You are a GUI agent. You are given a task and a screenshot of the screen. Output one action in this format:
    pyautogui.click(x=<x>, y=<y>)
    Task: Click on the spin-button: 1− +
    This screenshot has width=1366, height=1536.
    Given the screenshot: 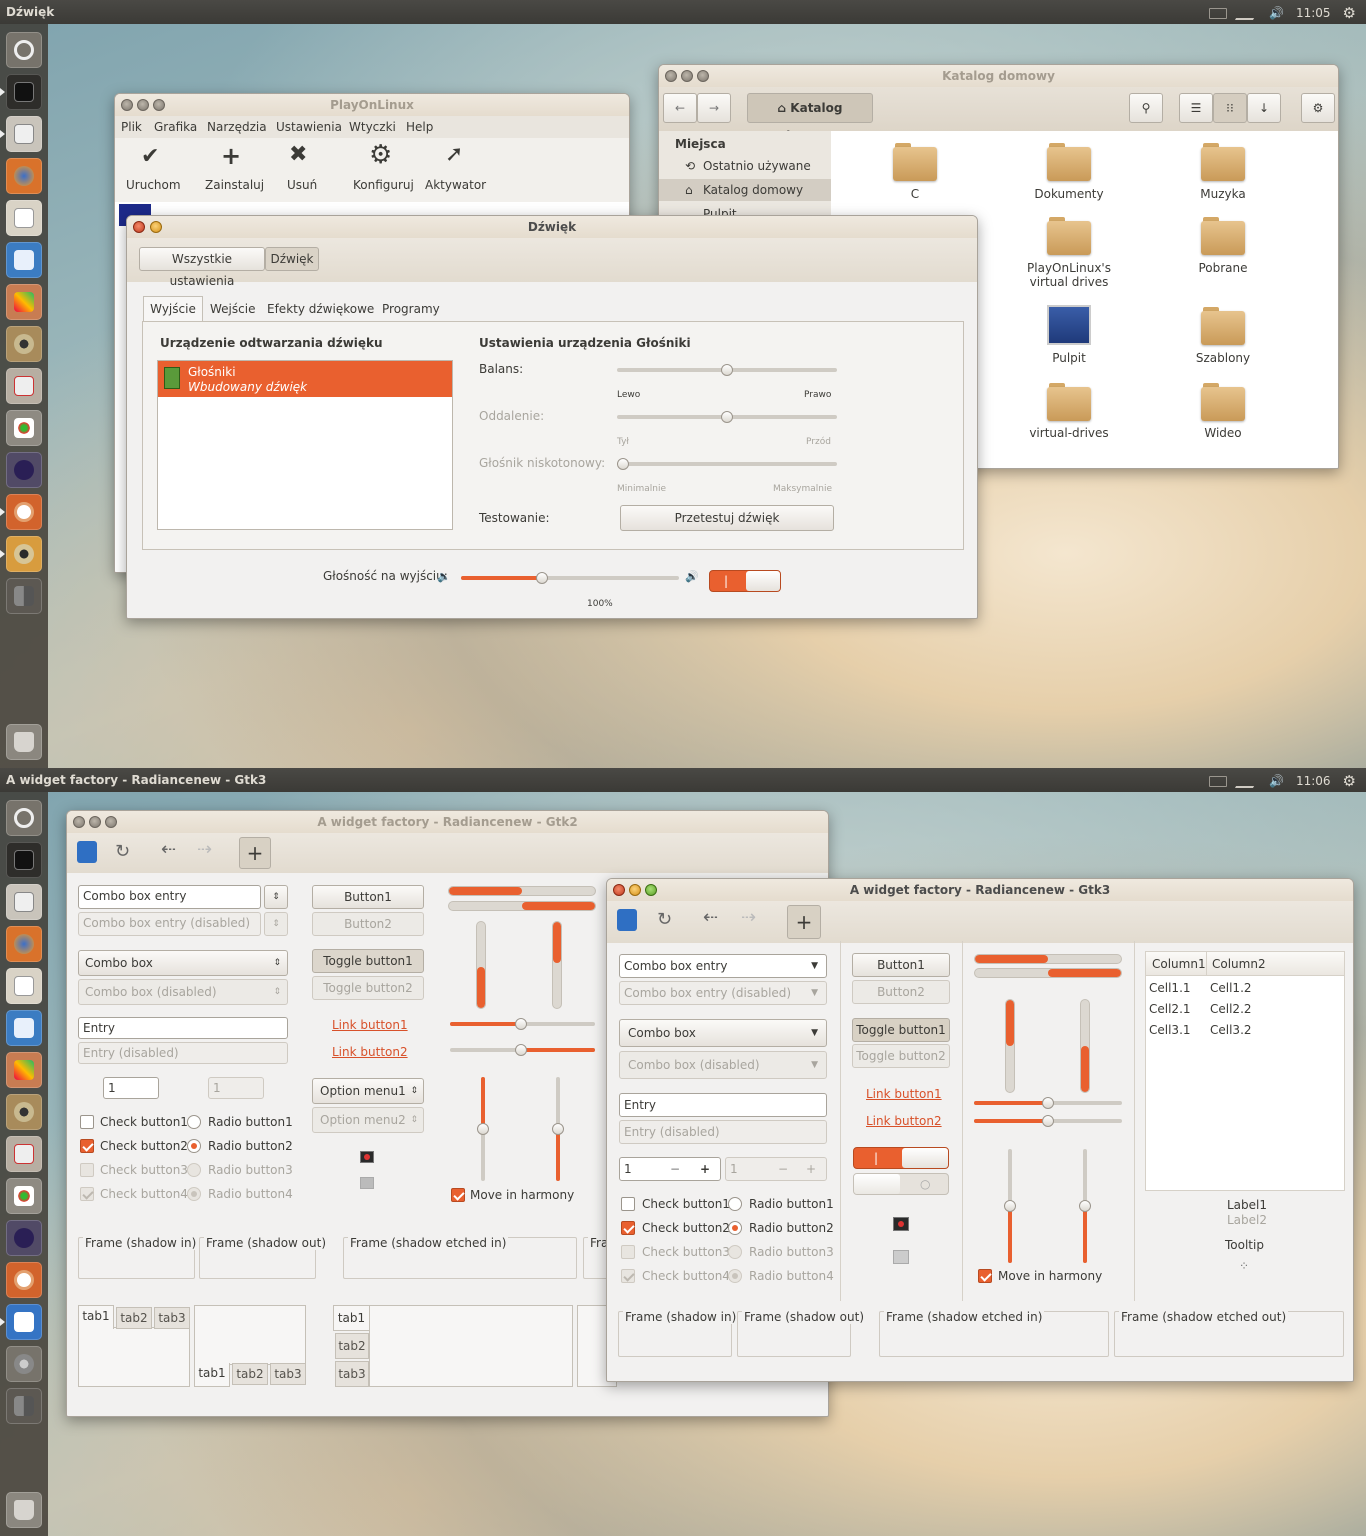 What is the action you would take?
    pyautogui.click(x=670, y=1169)
    